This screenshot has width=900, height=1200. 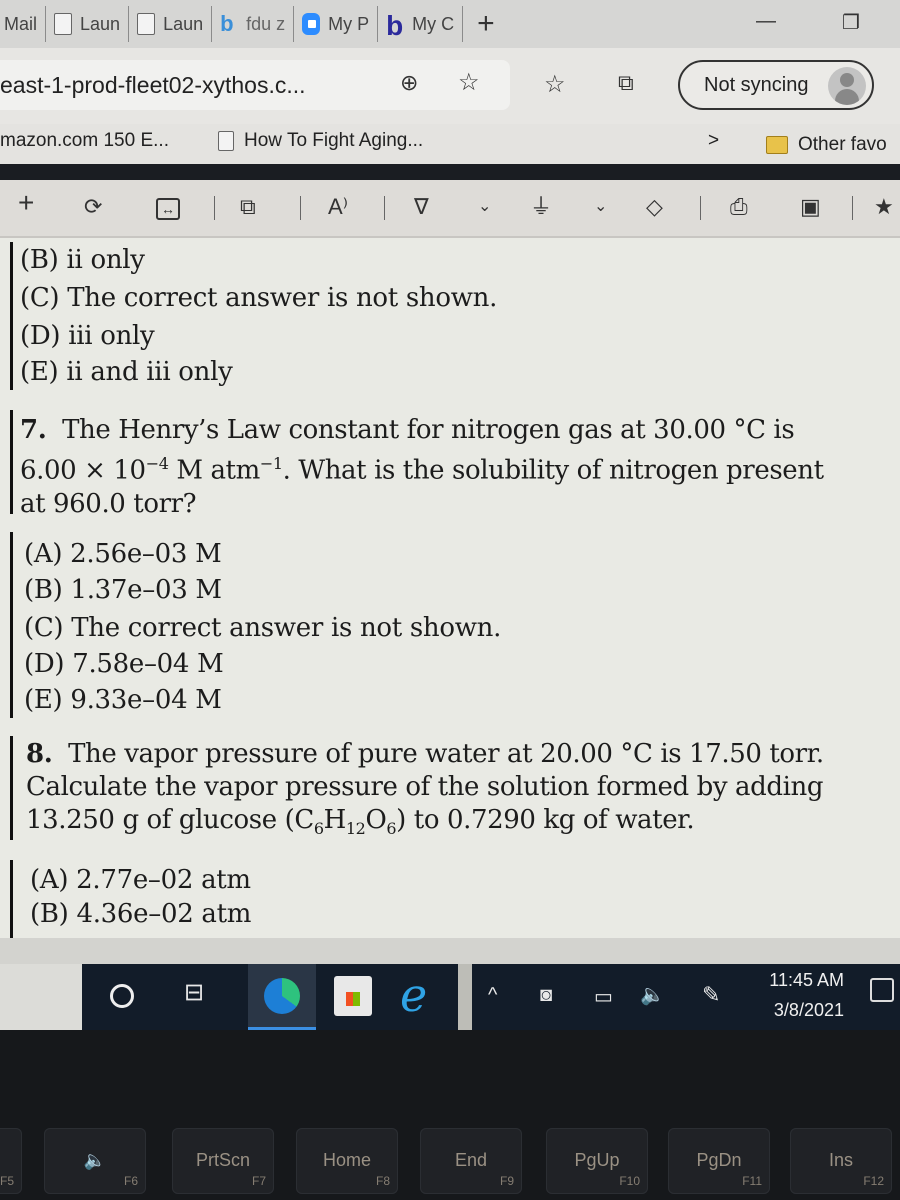 What do you see at coordinates (248, 207) in the screenshot?
I see `page-view-icon: ⧉` at bounding box center [248, 207].